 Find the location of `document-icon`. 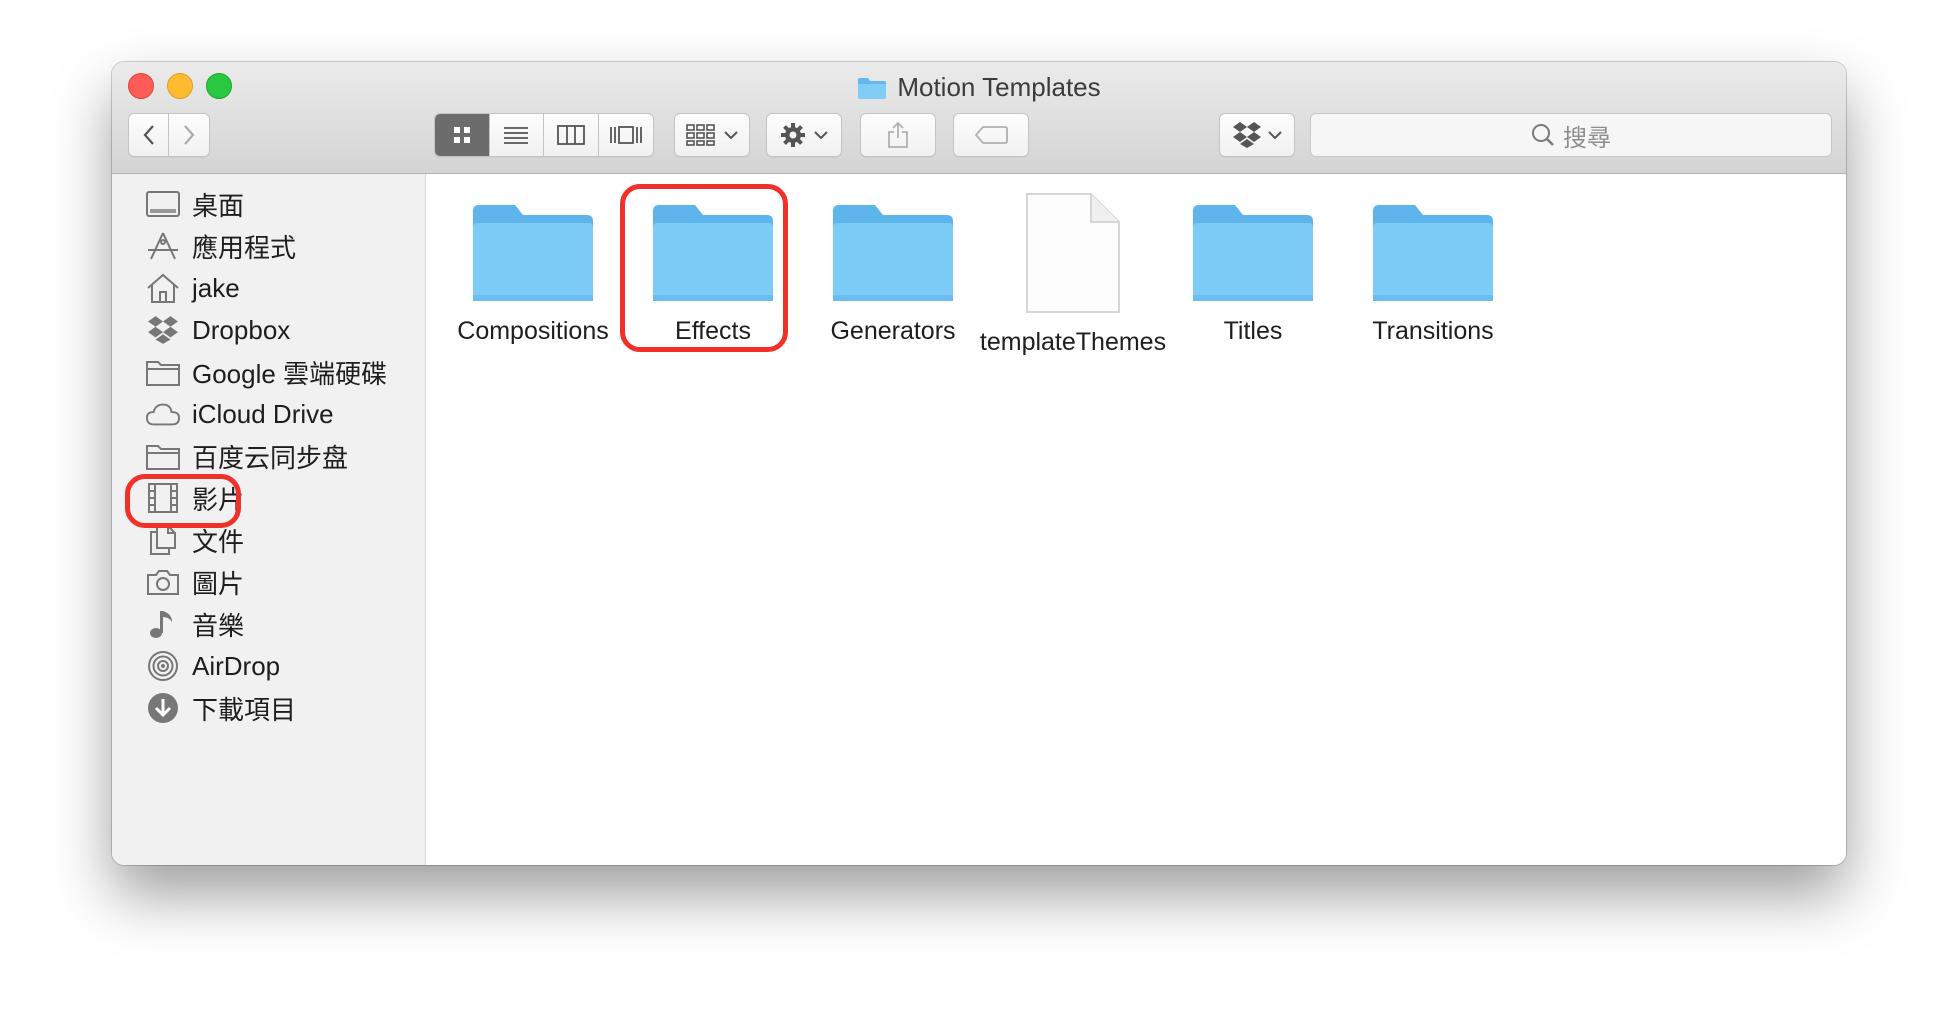

document-icon is located at coordinates (1073, 253).